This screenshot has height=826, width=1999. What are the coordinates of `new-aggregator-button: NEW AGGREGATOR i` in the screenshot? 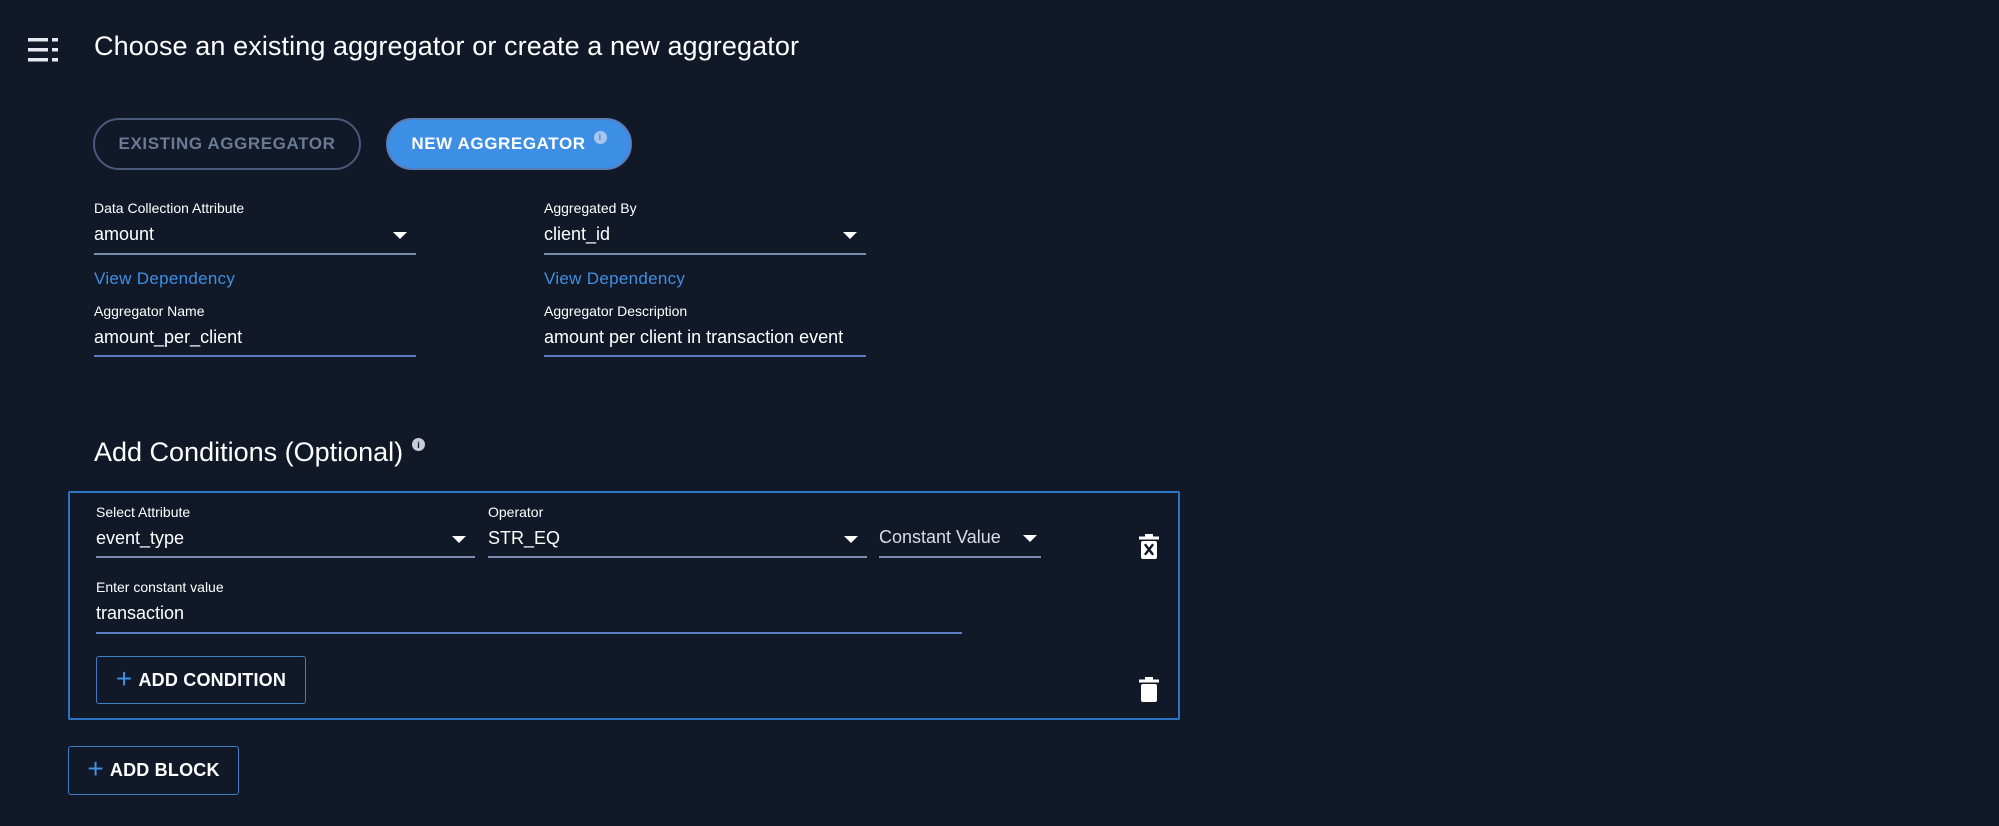 It's located at (509, 144).